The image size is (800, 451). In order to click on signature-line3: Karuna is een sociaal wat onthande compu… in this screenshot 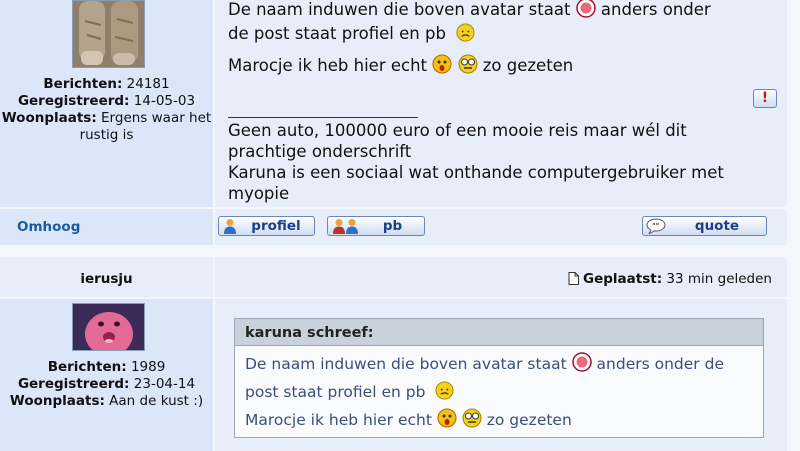, I will do `click(476, 172)`.